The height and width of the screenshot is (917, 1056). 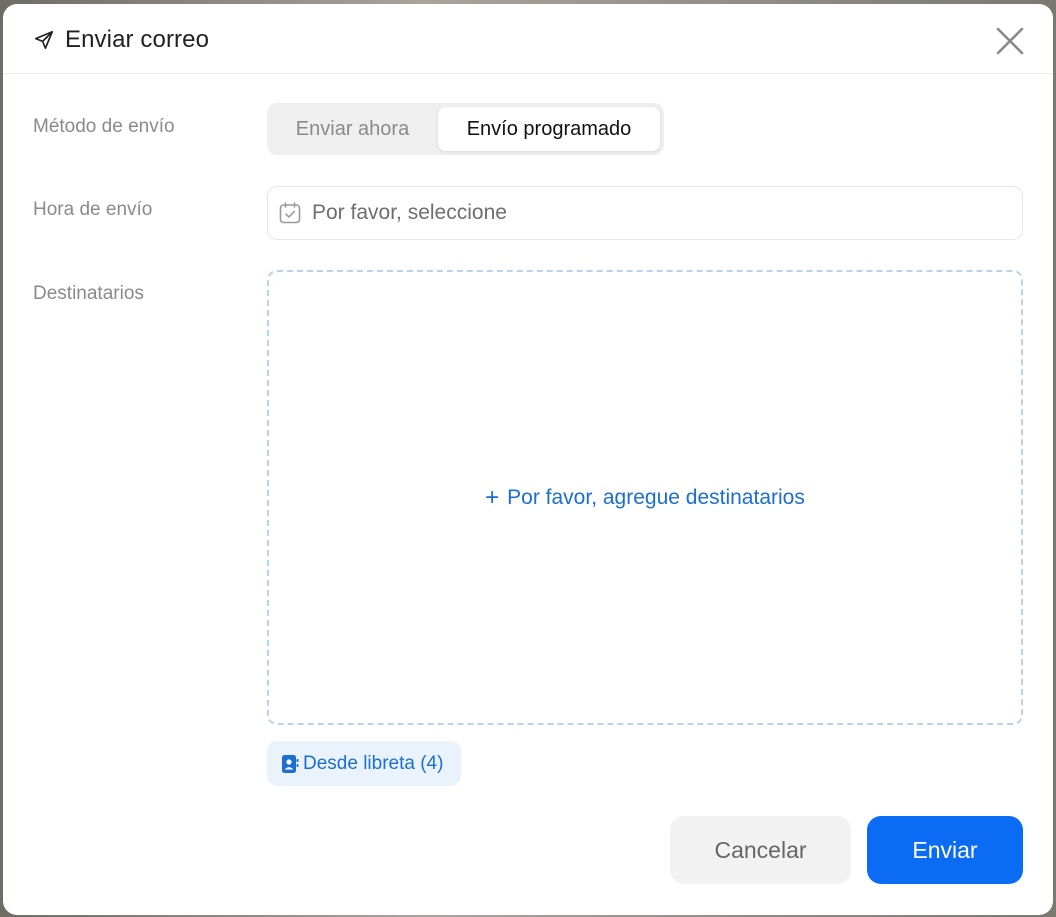 What do you see at coordinates (645, 213) in the screenshot?
I see `send-time-picker: Por favor, seleccione` at bounding box center [645, 213].